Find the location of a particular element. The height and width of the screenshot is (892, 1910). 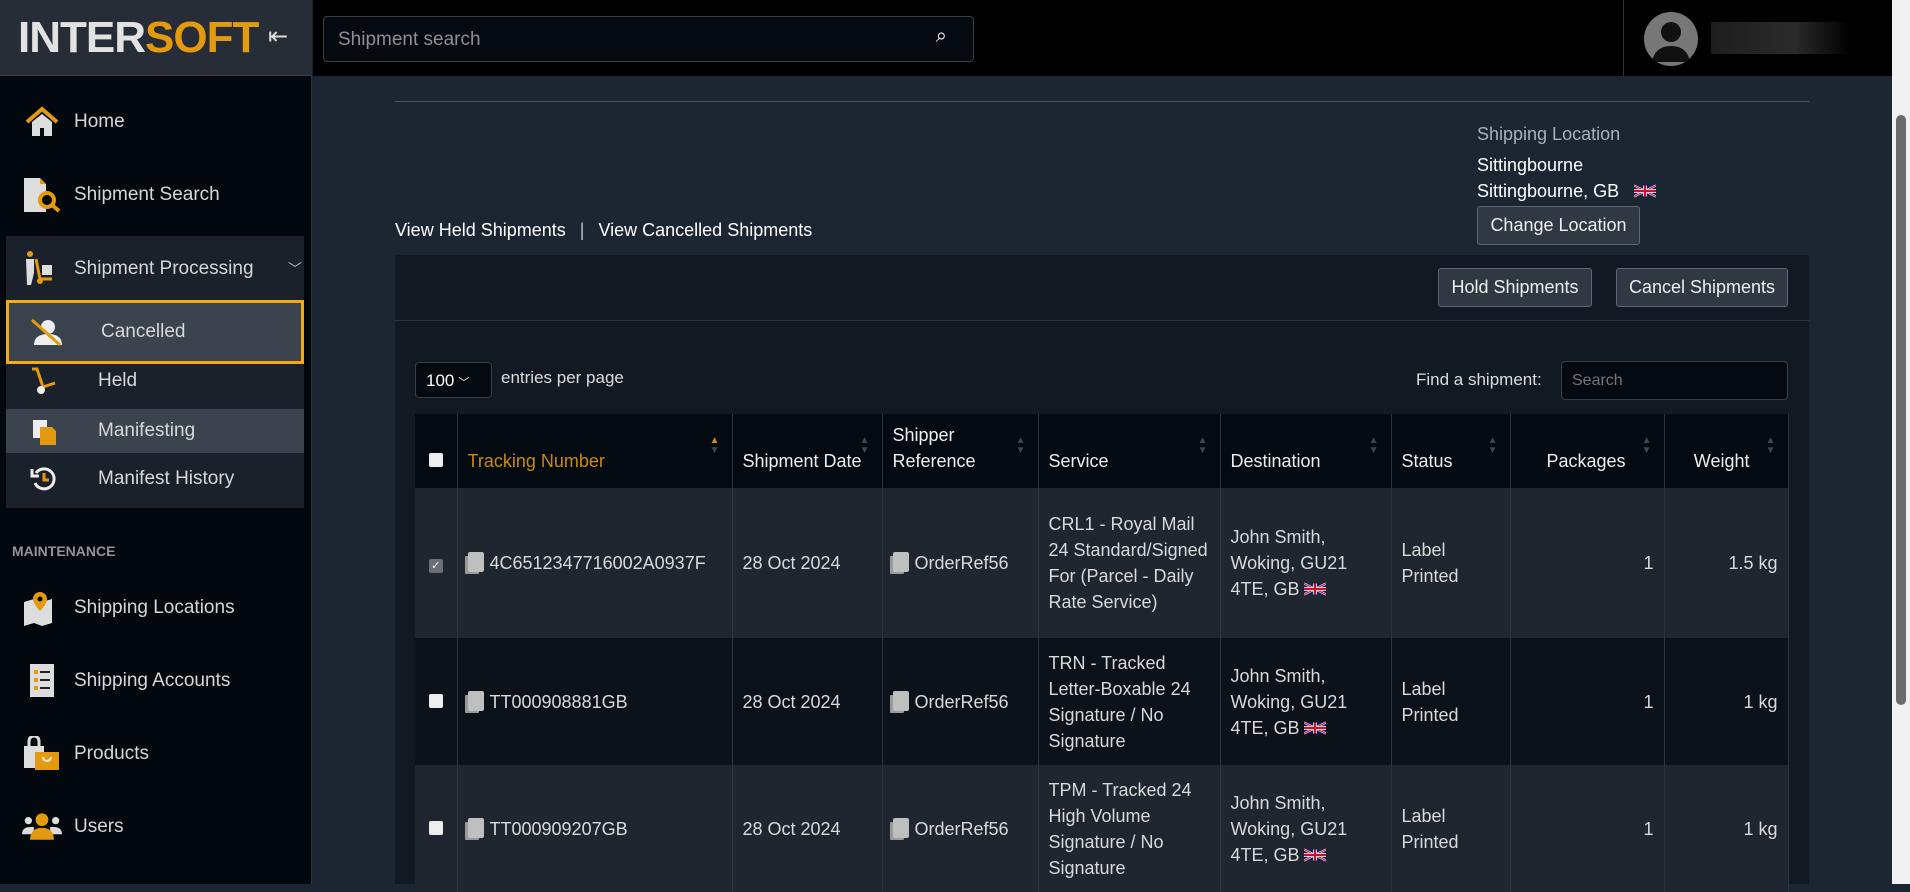

avatar is located at coordinates (1671, 39).